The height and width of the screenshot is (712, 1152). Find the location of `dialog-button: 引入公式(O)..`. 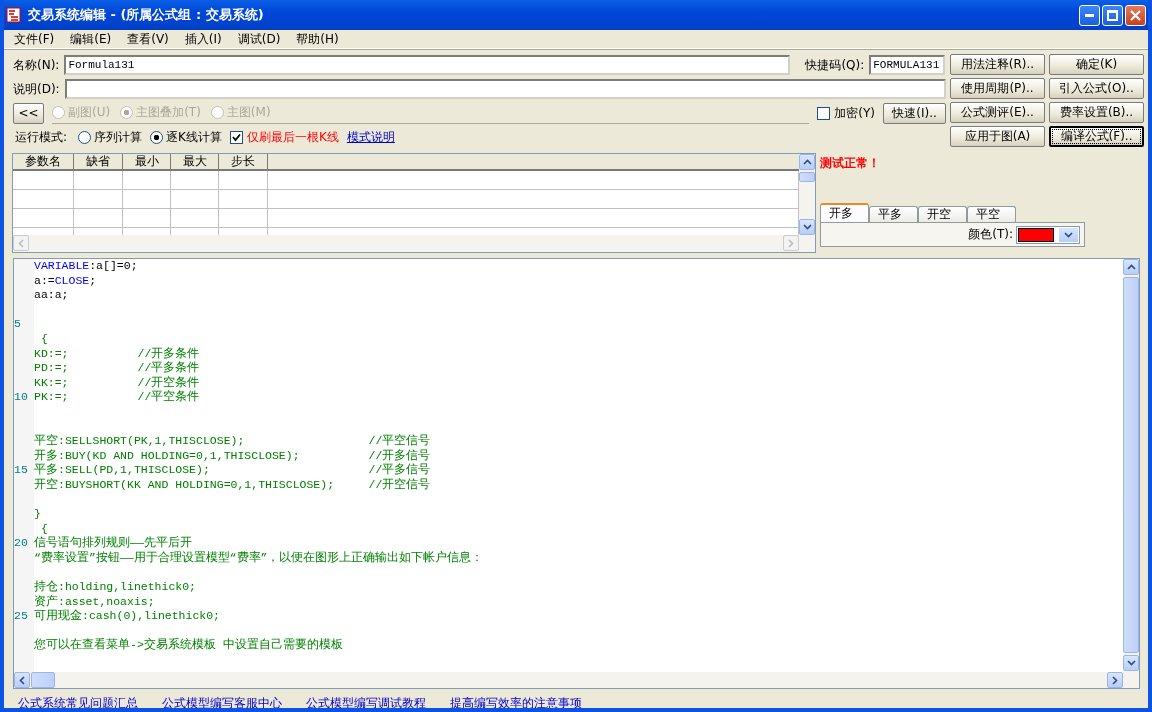

dialog-button: 引入公式(O).. is located at coordinates (1096, 88).